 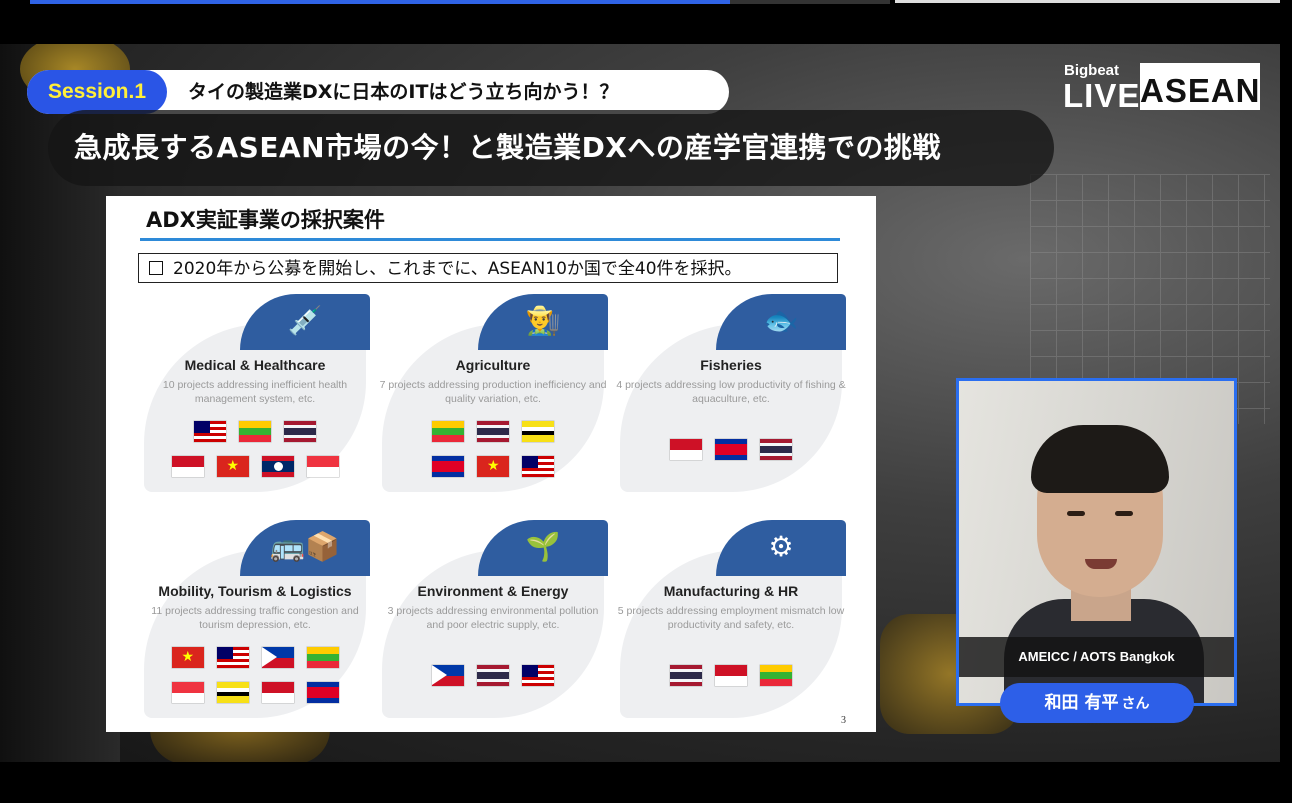 I want to click on brand-asean: ASEAN, so click(x=1200, y=86).